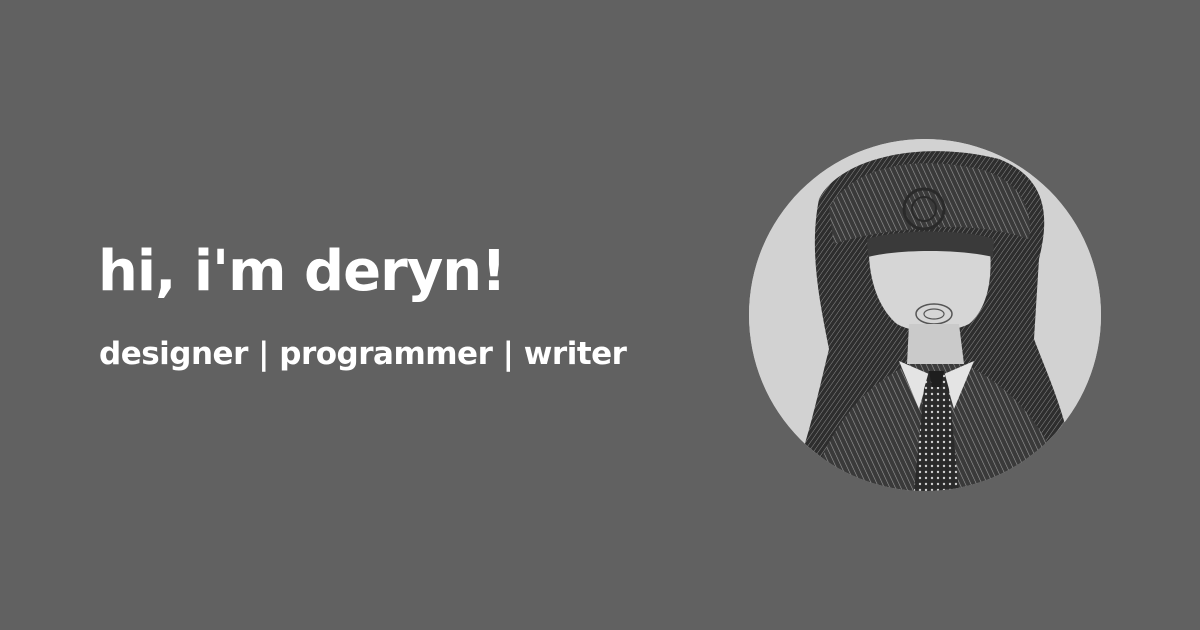 The image size is (1200, 630). What do you see at coordinates (363, 354) in the screenshot?
I see `tagline: designer | programmer | writer` at bounding box center [363, 354].